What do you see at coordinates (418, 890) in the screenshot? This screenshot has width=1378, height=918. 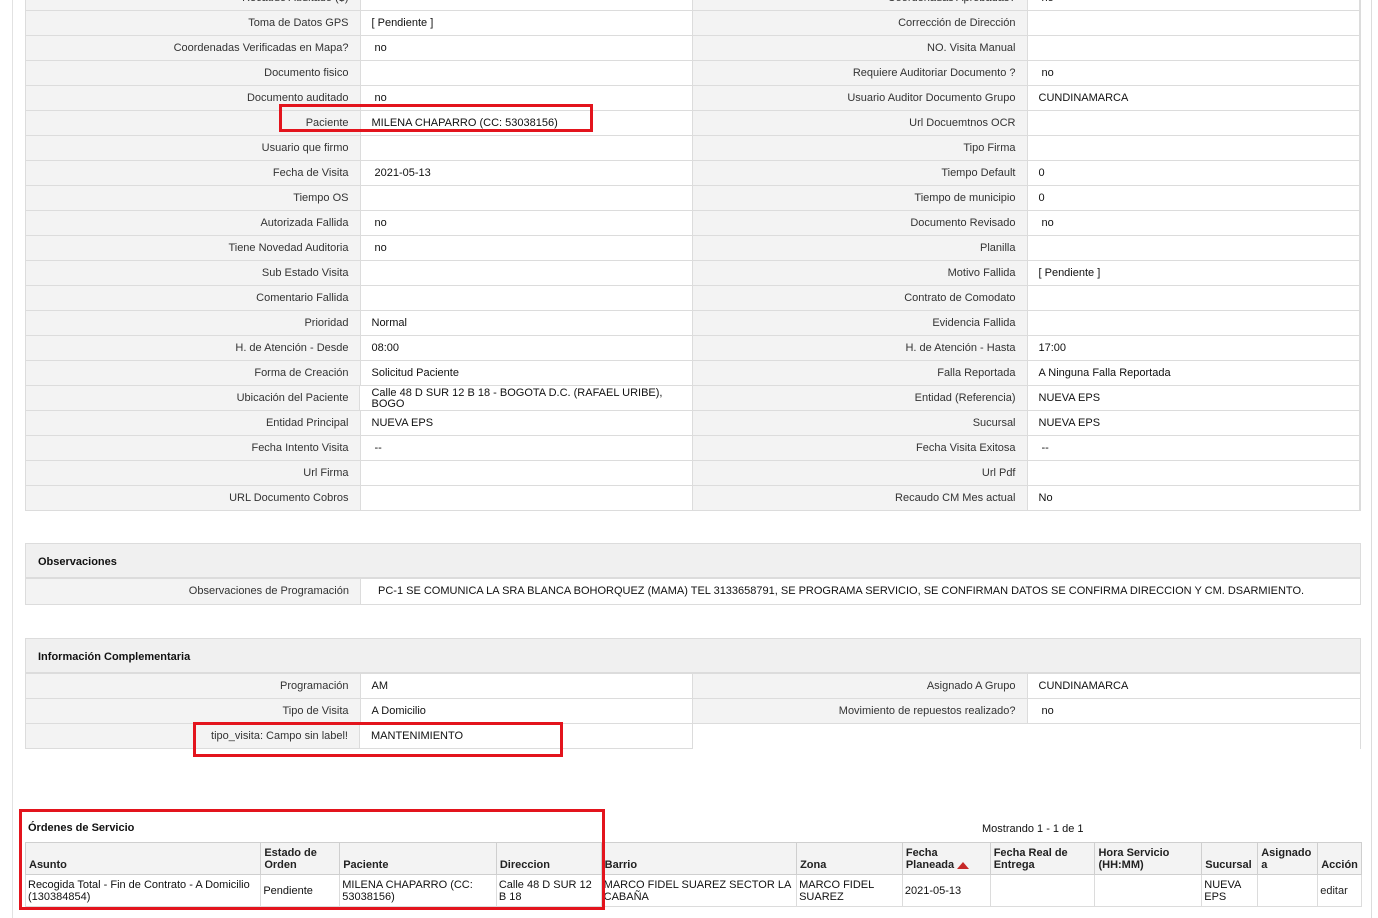 I see `cell-paciente: MILENA CHAPARRO (CC: 53038156)` at bounding box center [418, 890].